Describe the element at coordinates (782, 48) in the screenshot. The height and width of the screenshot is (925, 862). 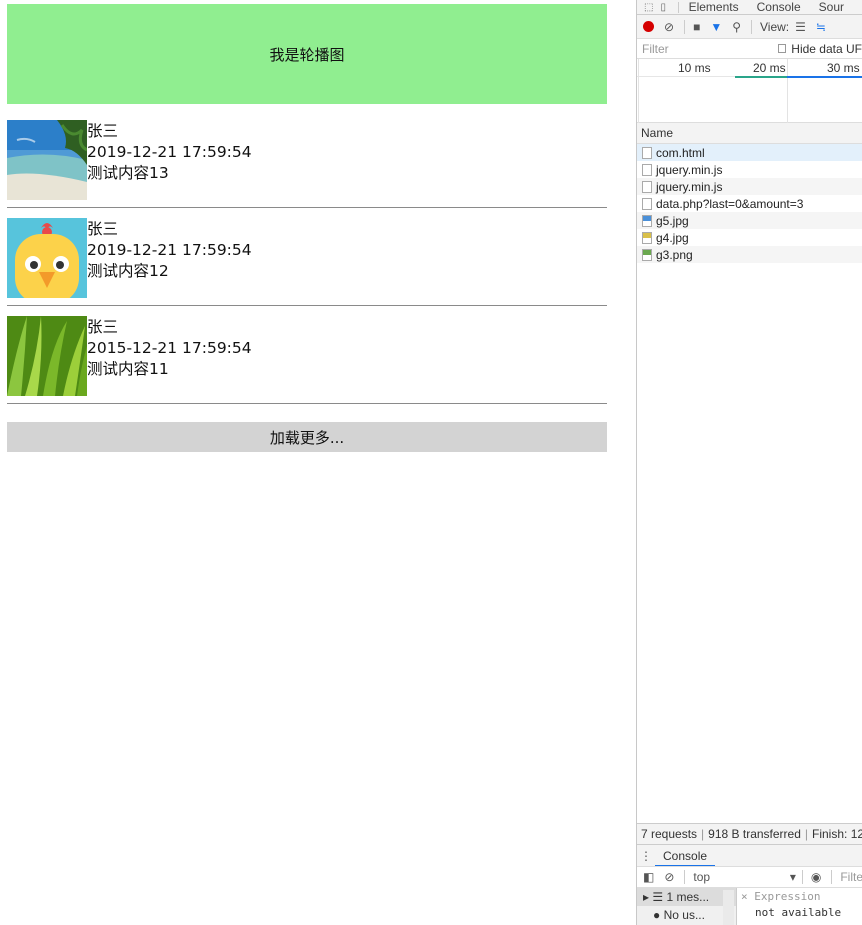
I see `hide-data-urls-checkbox` at that location.